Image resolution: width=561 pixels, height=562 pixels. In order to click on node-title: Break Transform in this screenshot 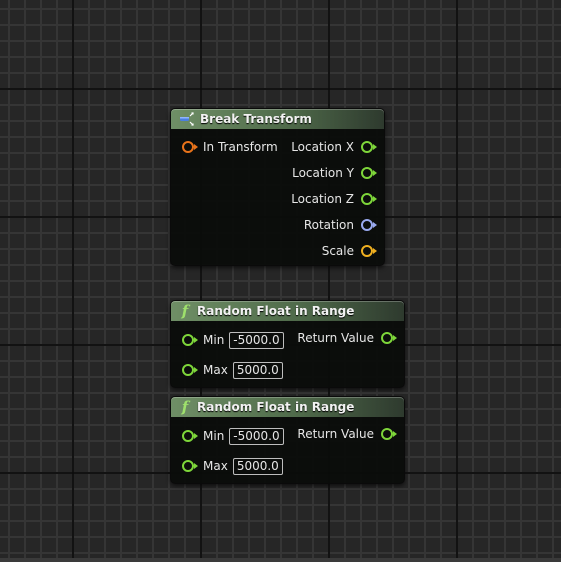, I will do `click(256, 119)`.